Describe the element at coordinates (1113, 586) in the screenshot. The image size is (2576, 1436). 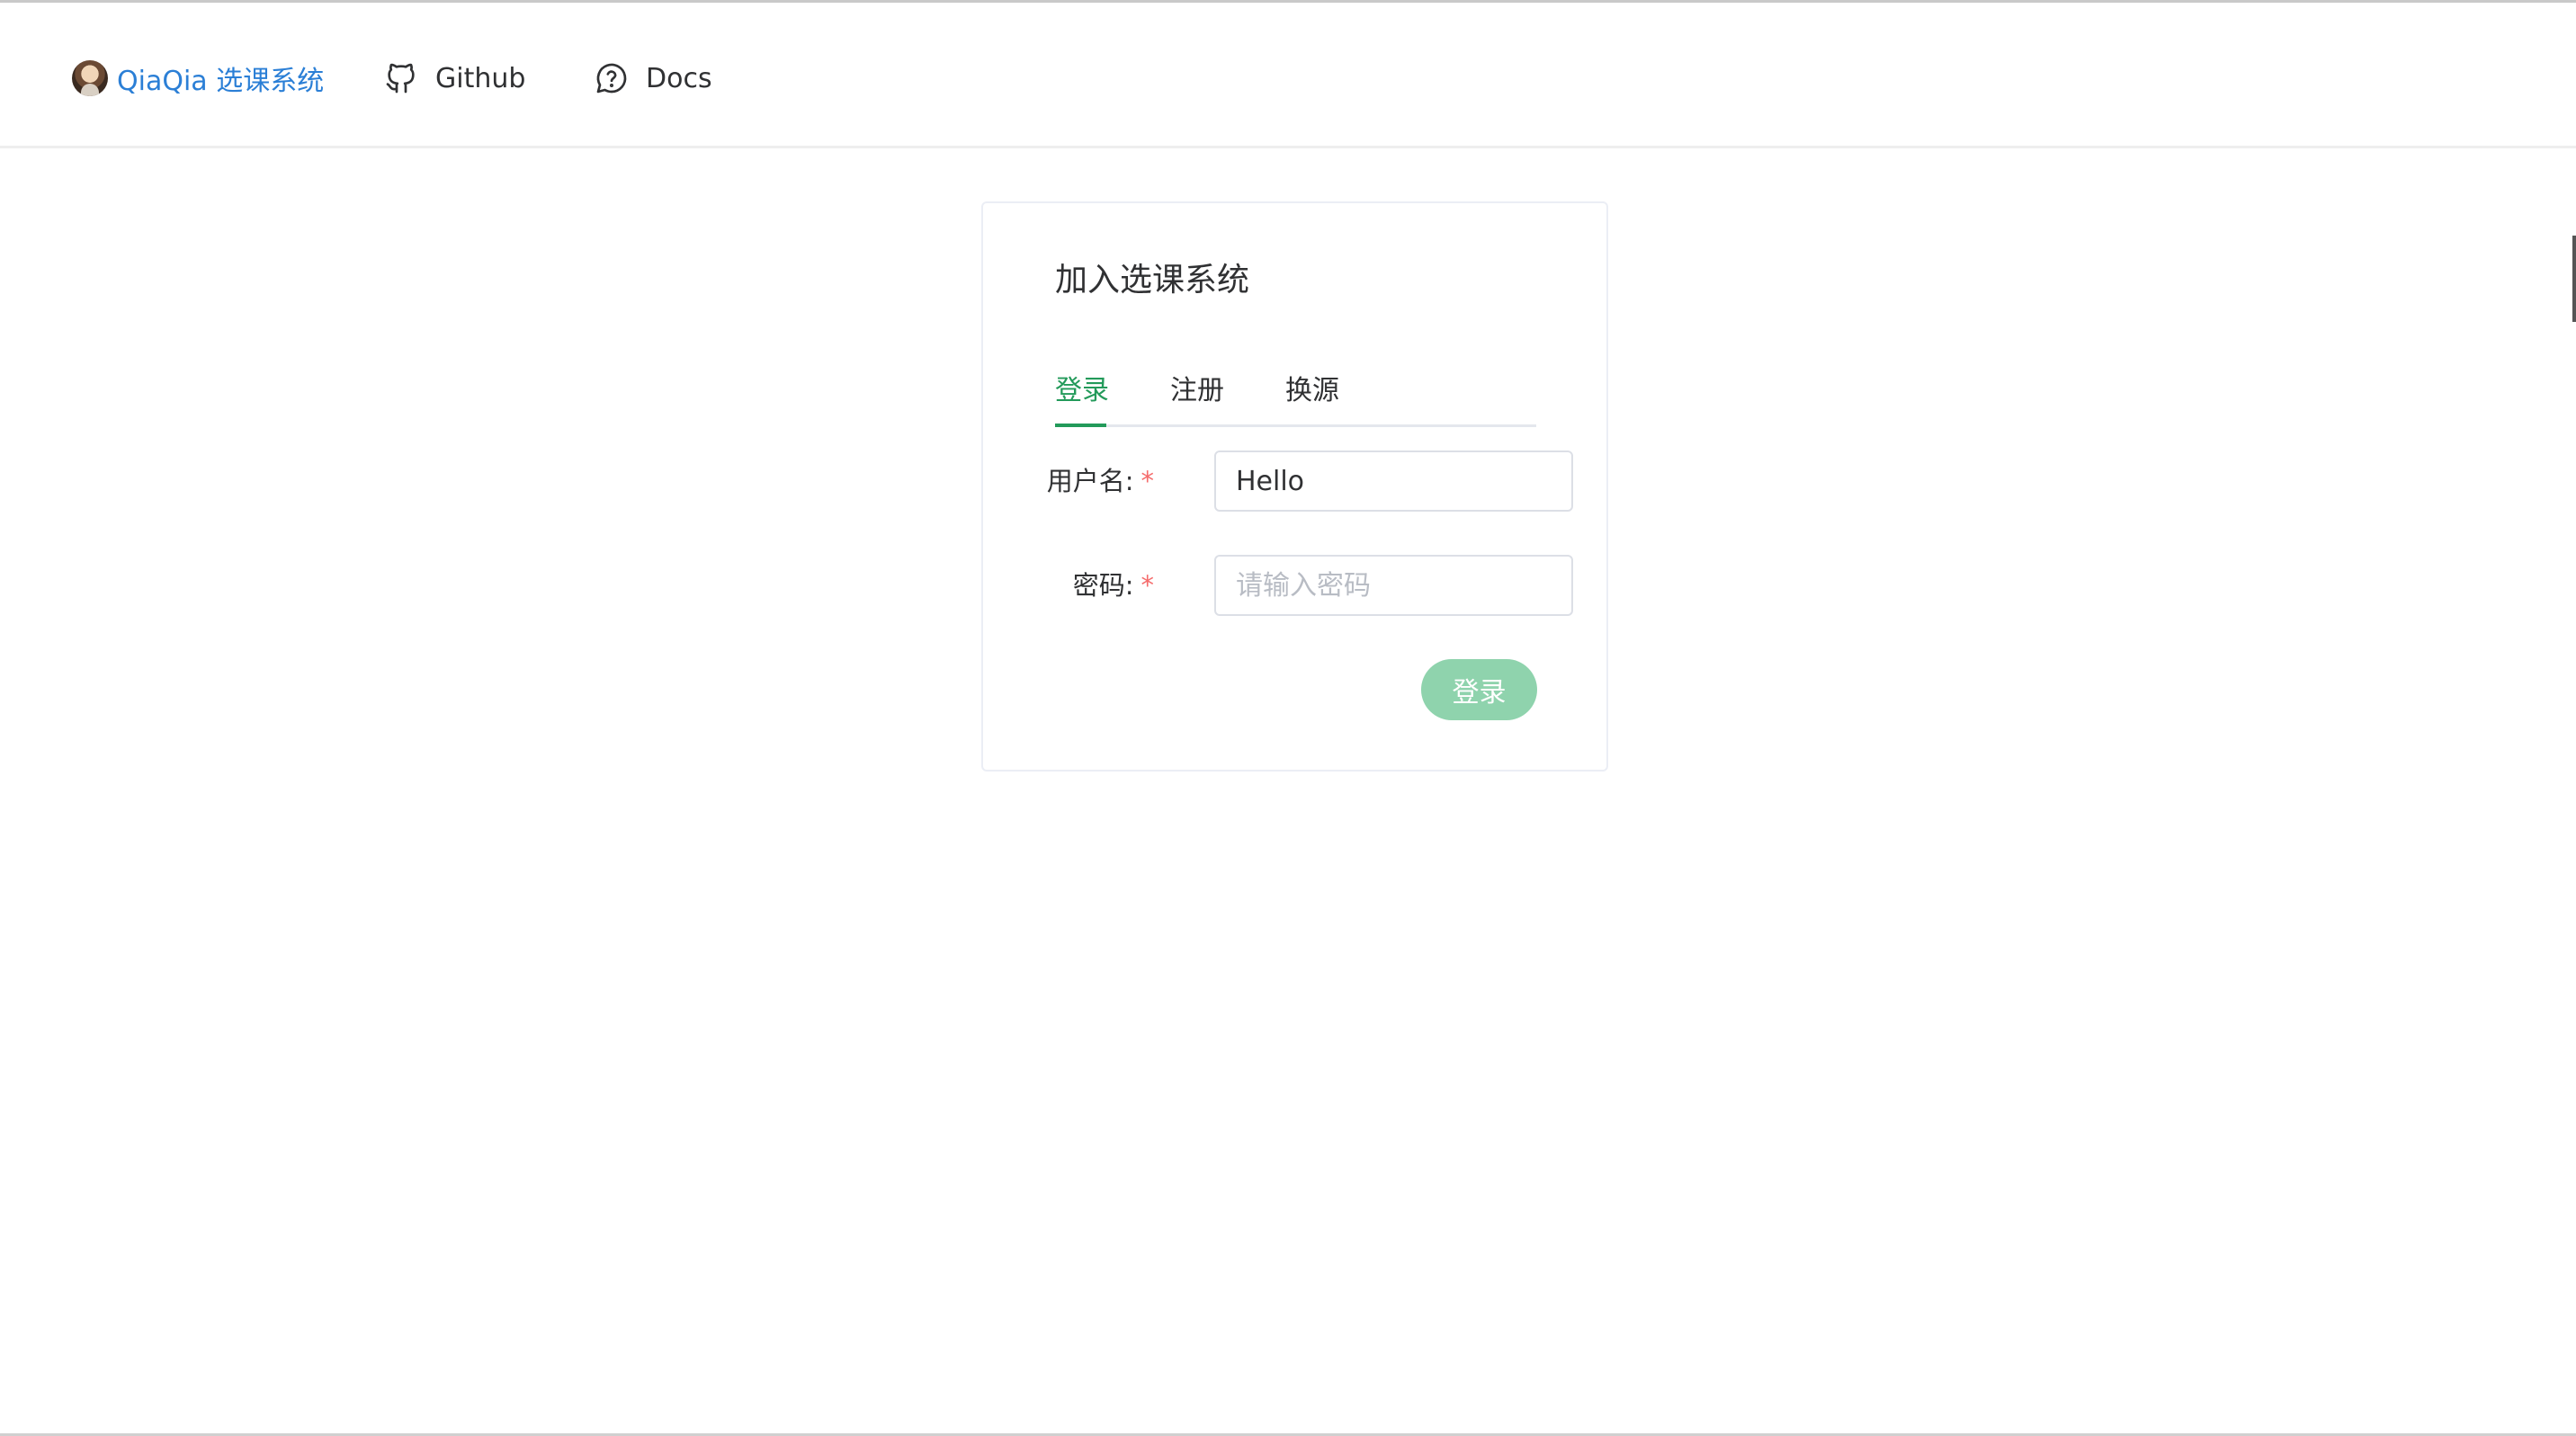
I see `password-label: 密码: *` at that location.